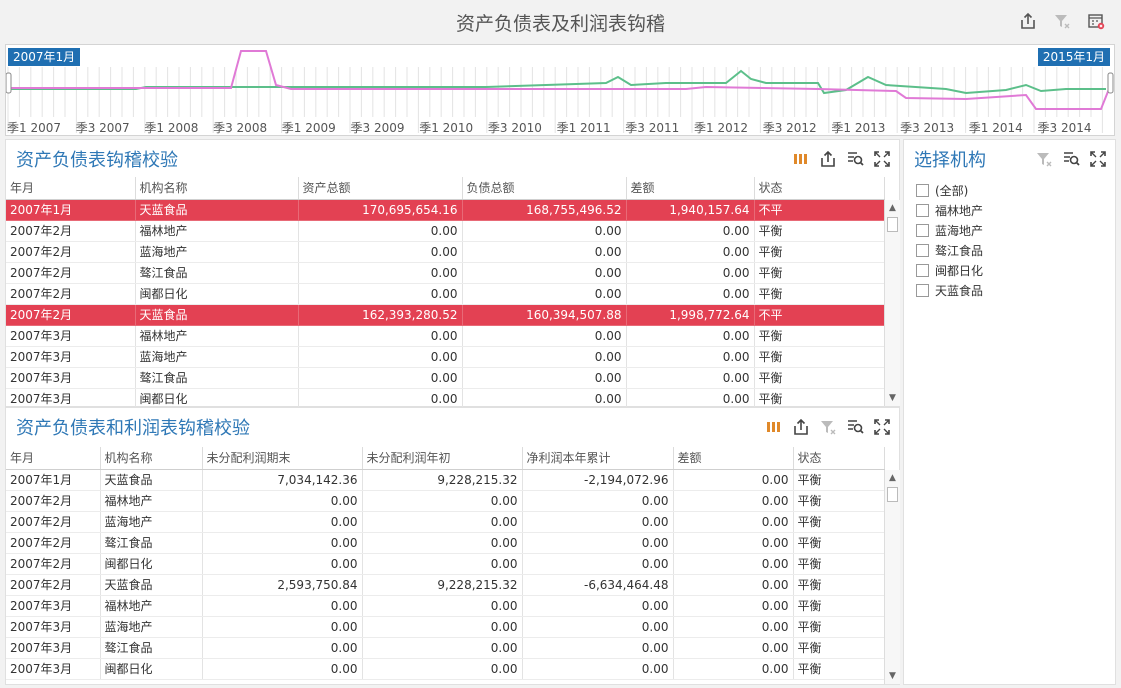 The image size is (1121, 688). Describe the element at coordinates (102, 128) in the screenshot. I see `range-tick-label: 季3 2007` at that location.